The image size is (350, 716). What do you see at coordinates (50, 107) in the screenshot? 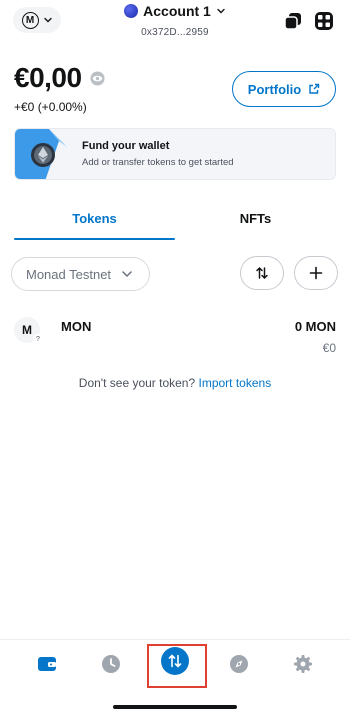
I see `balance-change: +€0 (+0.00%)` at bounding box center [50, 107].